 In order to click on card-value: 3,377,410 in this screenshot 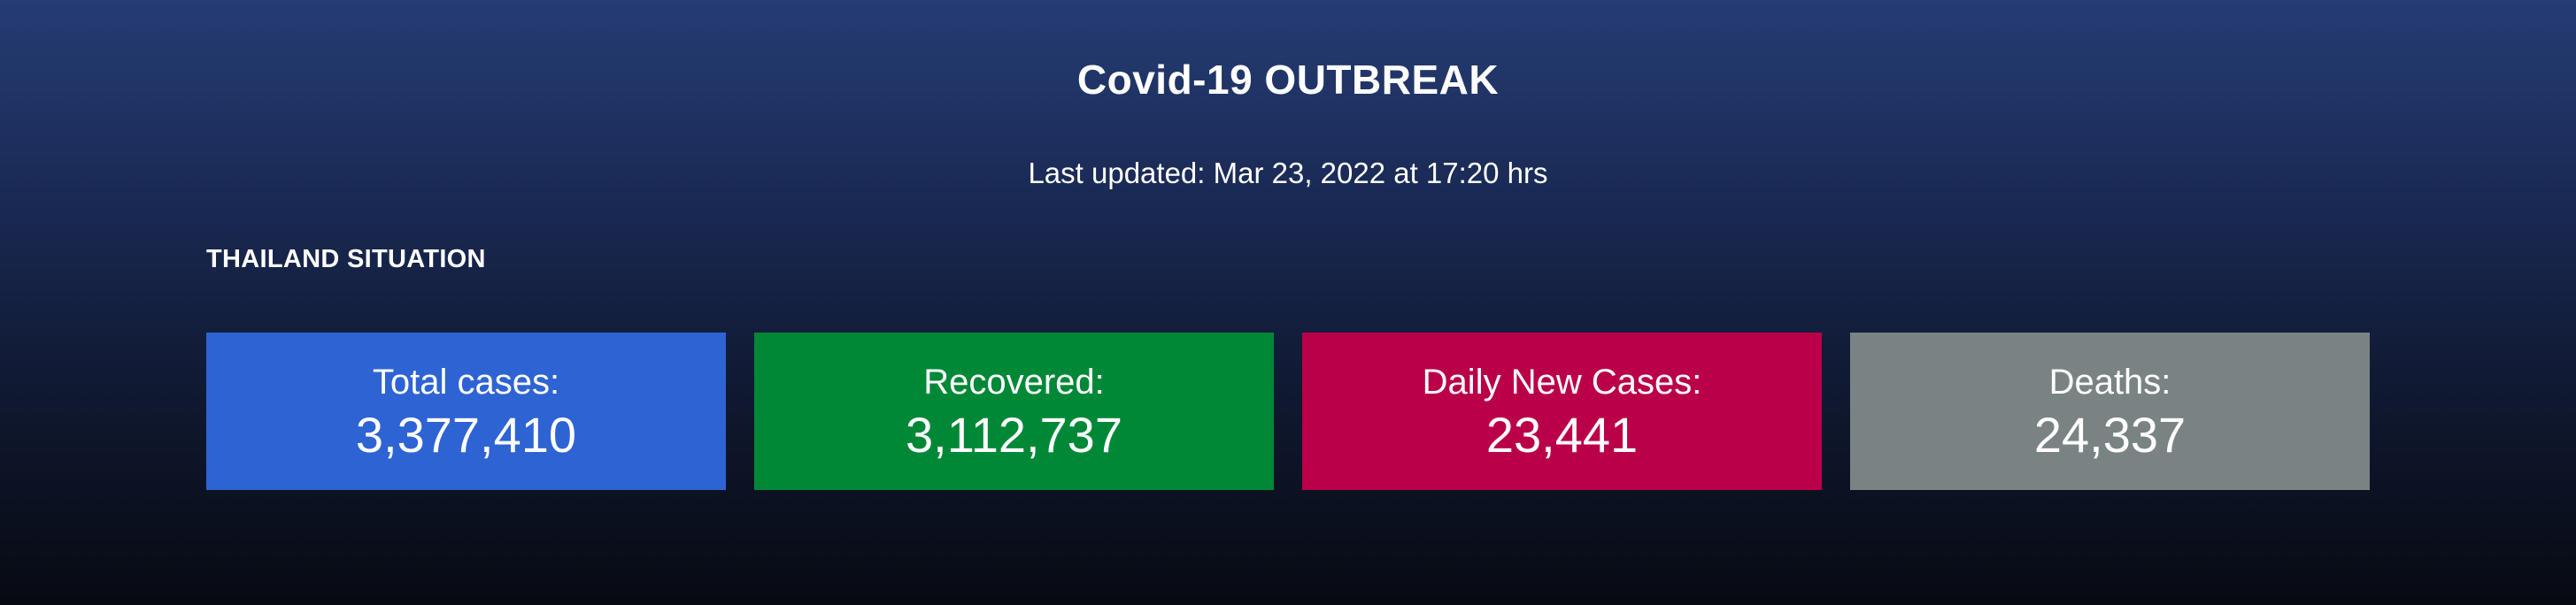, I will do `click(466, 435)`.